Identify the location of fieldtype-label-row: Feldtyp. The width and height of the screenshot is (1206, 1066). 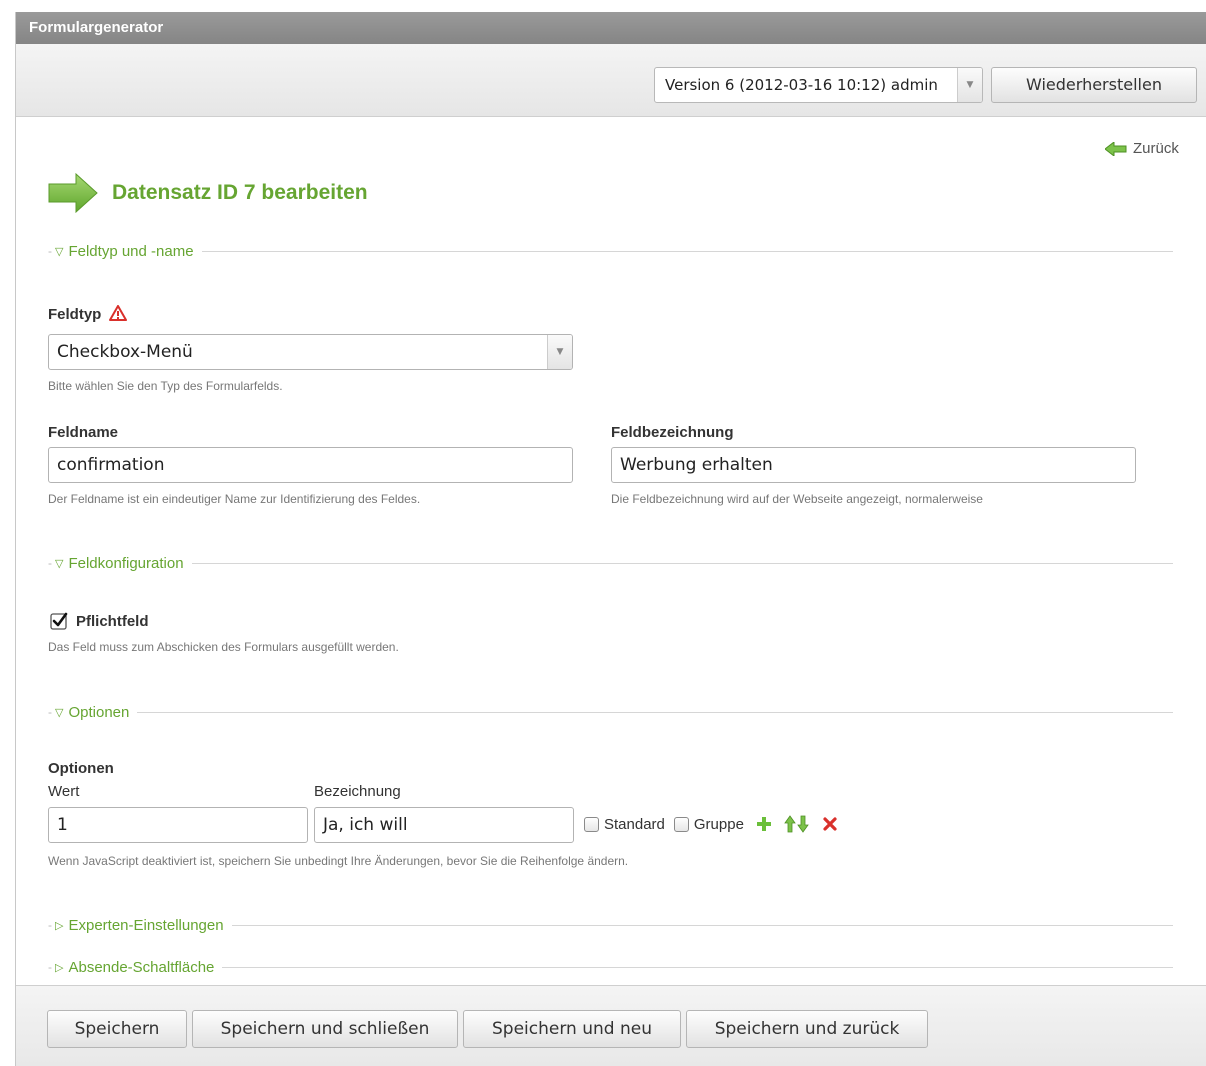
(87, 314).